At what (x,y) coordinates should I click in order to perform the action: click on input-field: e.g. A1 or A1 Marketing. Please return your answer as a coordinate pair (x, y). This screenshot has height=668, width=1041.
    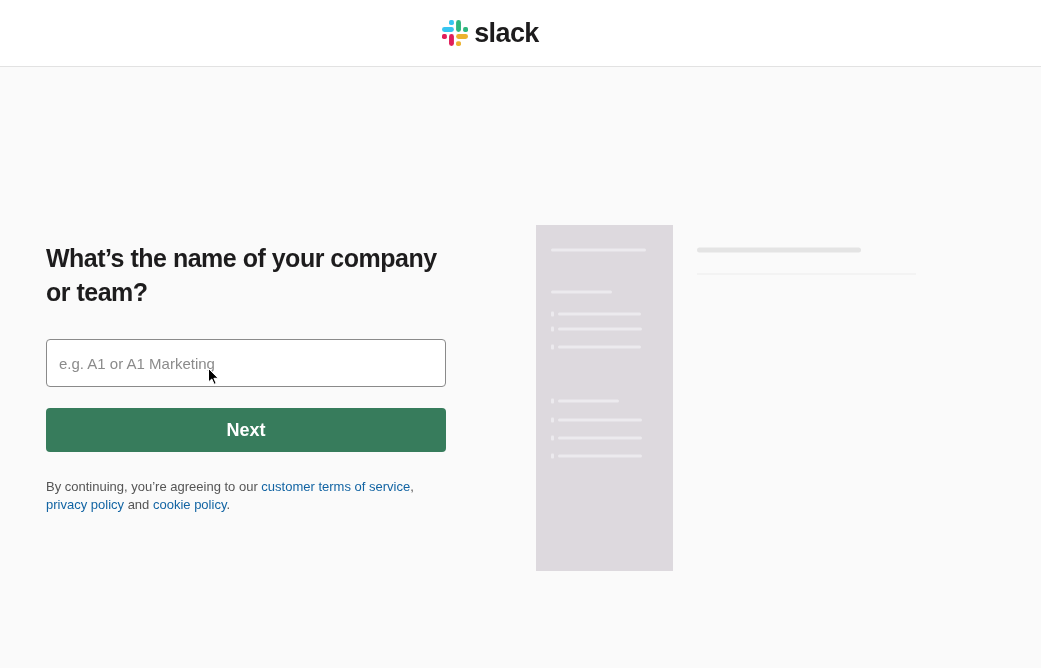
    Looking at the image, I should click on (246, 363).